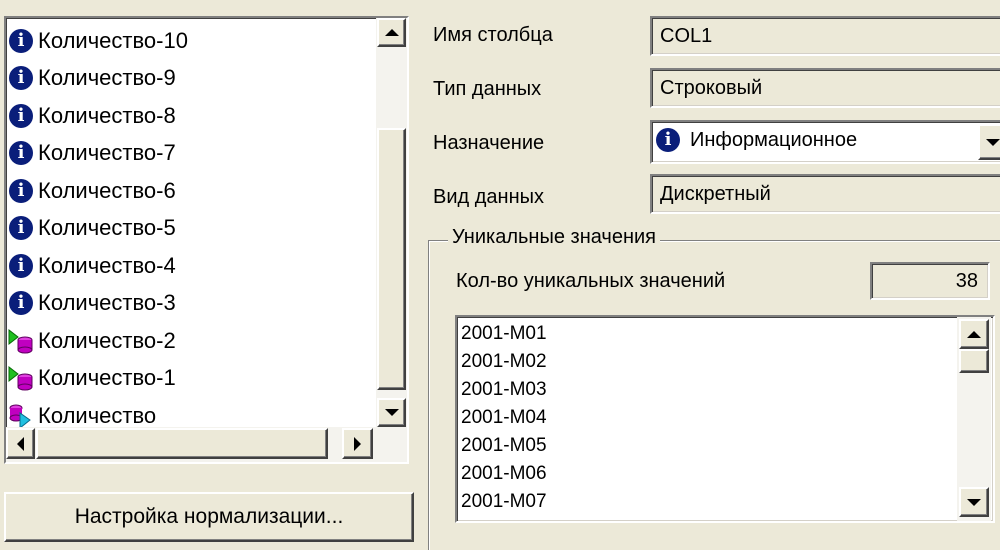  Describe the element at coordinates (107, 265) in the screenshot. I see `list-item-label: Количество-4` at that location.